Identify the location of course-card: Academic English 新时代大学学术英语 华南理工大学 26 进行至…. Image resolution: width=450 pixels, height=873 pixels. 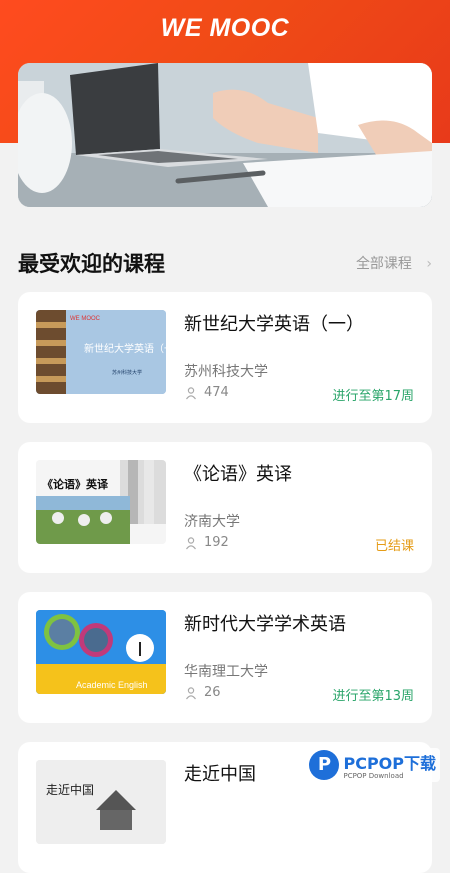
(225, 657).